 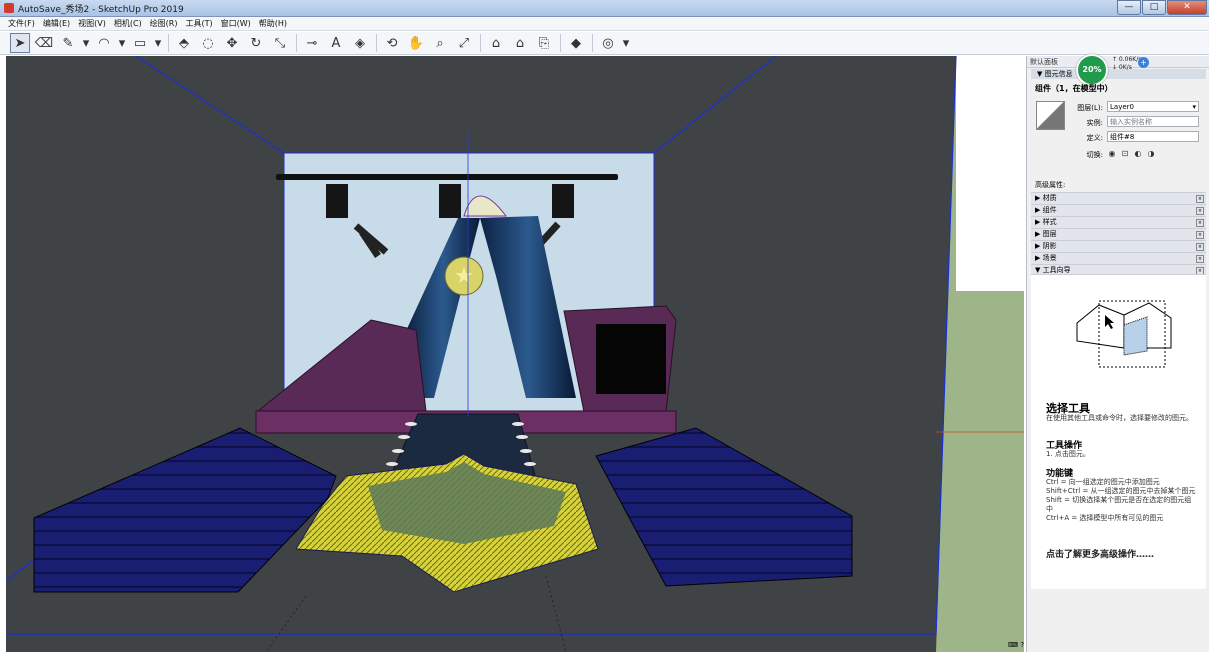 What do you see at coordinates (280, 43) in the screenshot?
I see `scale-tool-icon: ⤡` at bounding box center [280, 43].